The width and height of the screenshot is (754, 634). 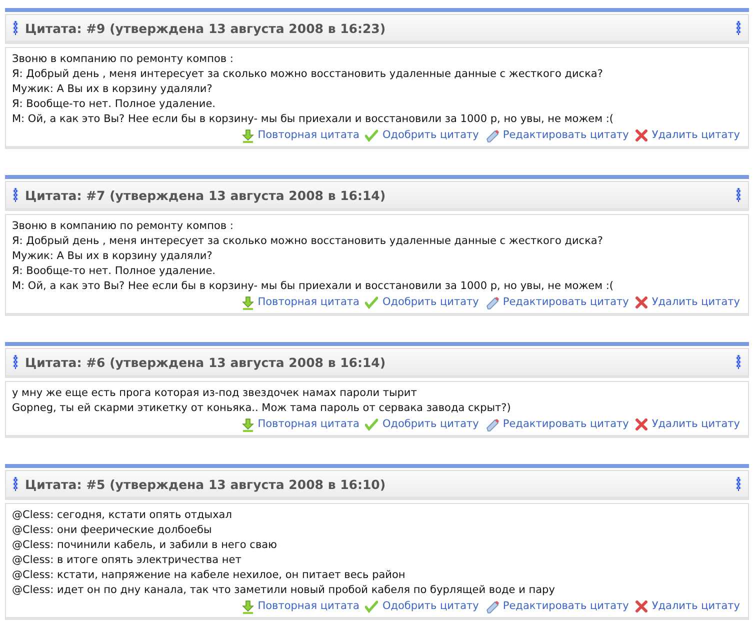 I want to click on quote-line: @Cless: сегодня, кстати опять отдыхал, so click(x=122, y=515).